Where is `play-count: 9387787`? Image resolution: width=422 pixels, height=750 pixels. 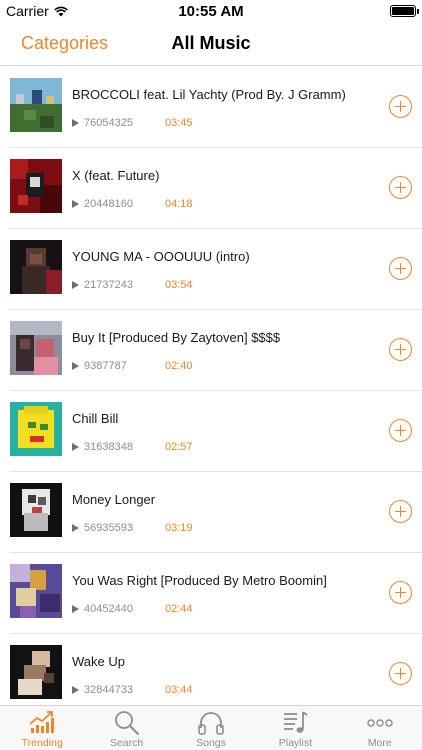
play-count: 9387787 is located at coordinates (99, 366).